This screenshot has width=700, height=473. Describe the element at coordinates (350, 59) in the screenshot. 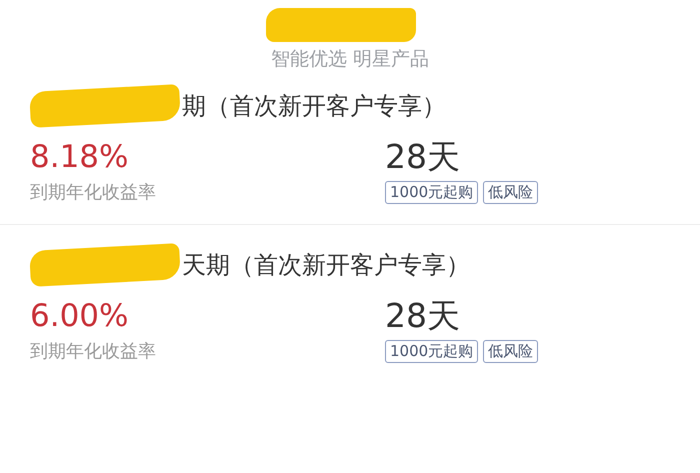

I see `section-subtitle: 智能优选 明星产品` at that location.